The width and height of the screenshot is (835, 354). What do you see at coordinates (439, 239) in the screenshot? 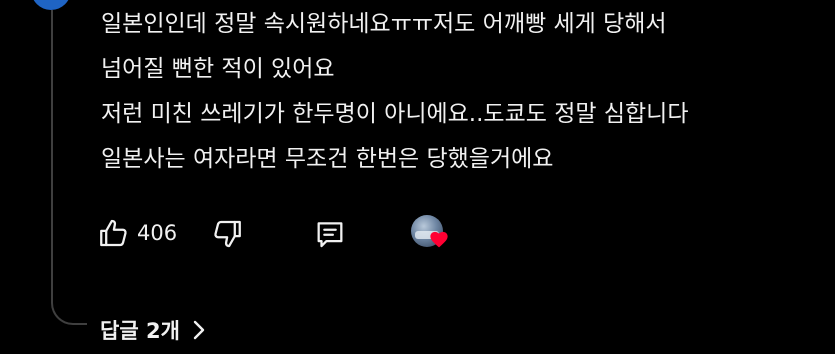
I see `heart-icon` at bounding box center [439, 239].